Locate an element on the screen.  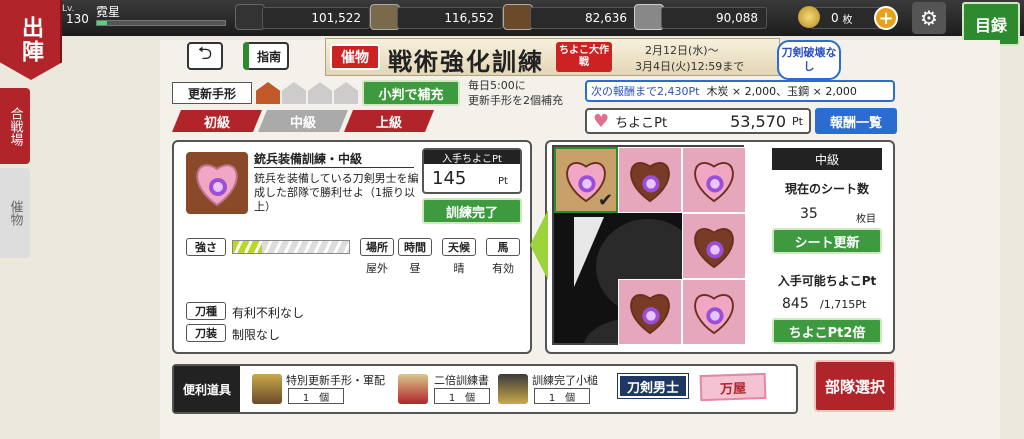
mallet-icon is located at coordinates (513, 389).